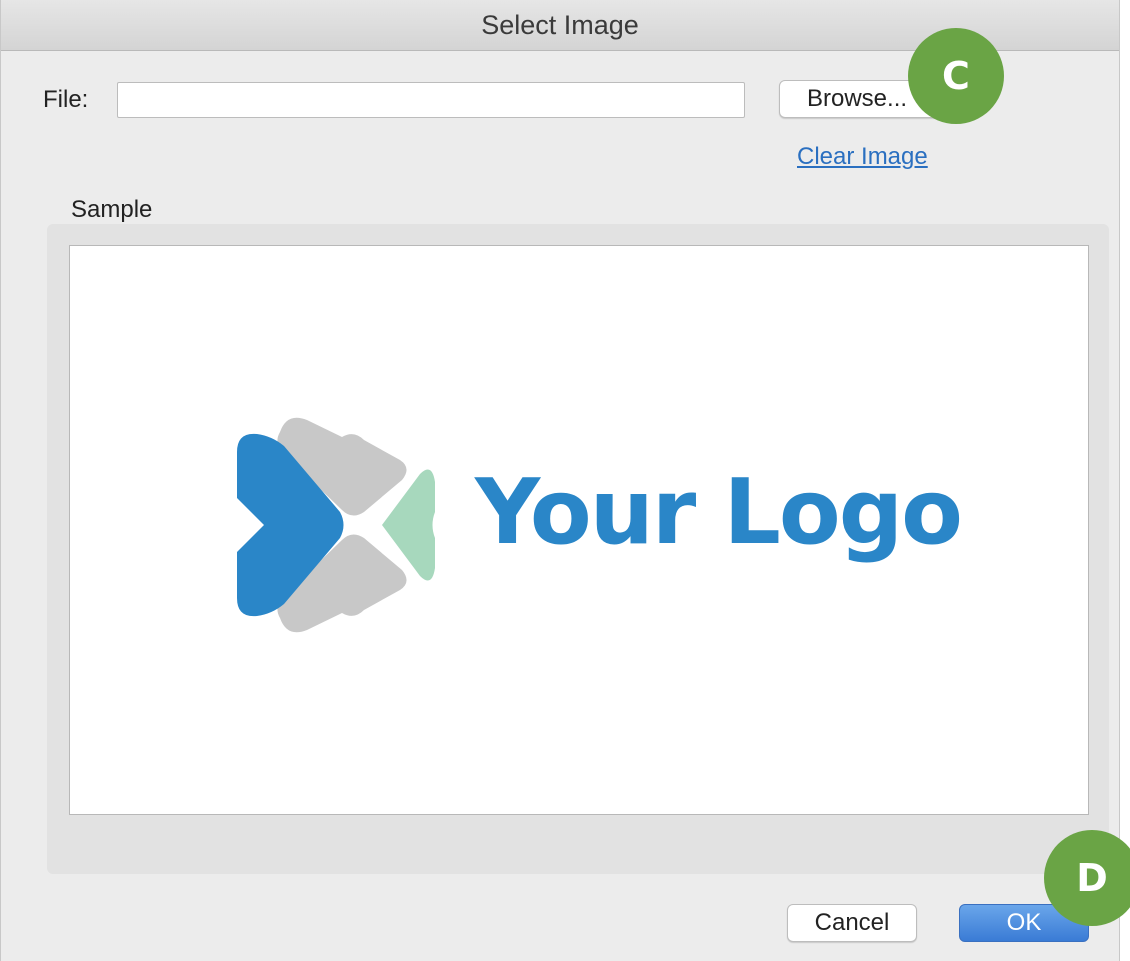 The height and width of the screenshot is (961, 1130). I want to click on file-path-input, so click(431, 100).